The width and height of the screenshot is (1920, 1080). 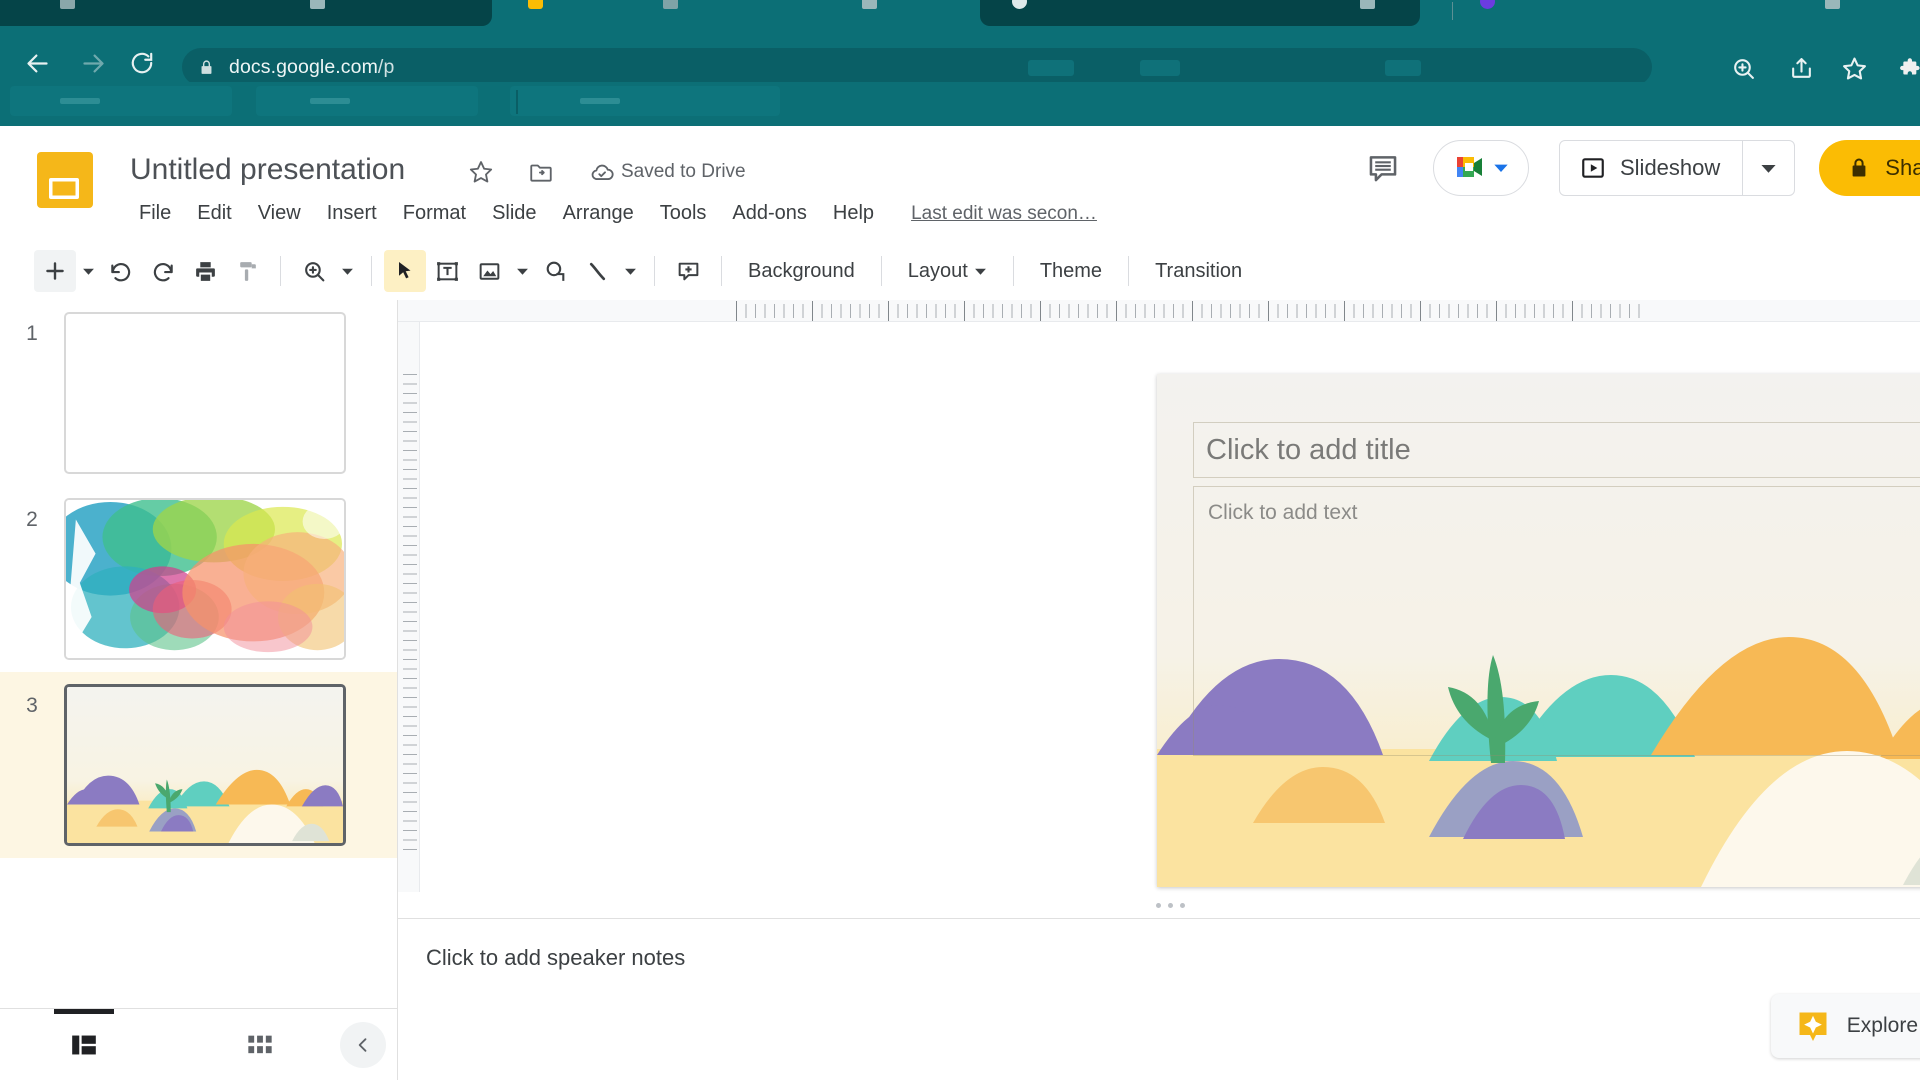 I want to click on text-box-button, so click(x=447, y=271).